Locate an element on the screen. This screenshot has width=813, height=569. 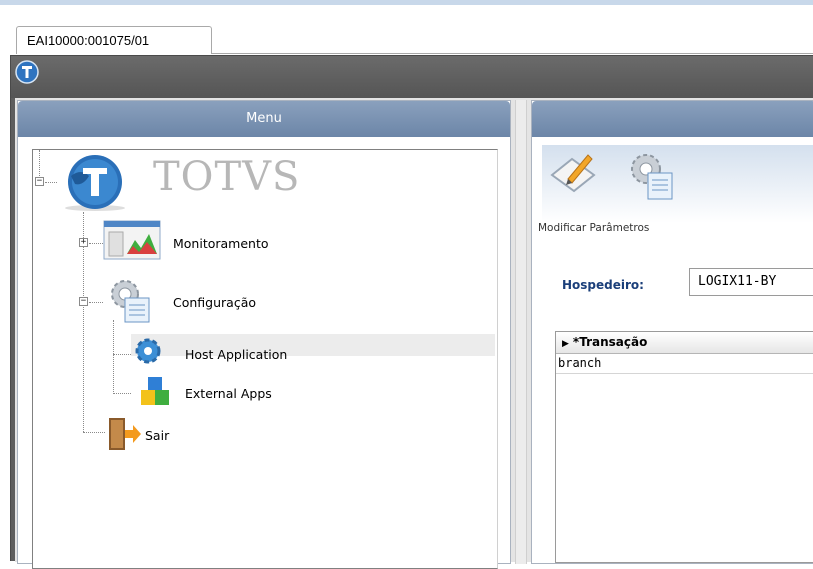
grid-header-label: *Transação is located at coordinates (610, 342).